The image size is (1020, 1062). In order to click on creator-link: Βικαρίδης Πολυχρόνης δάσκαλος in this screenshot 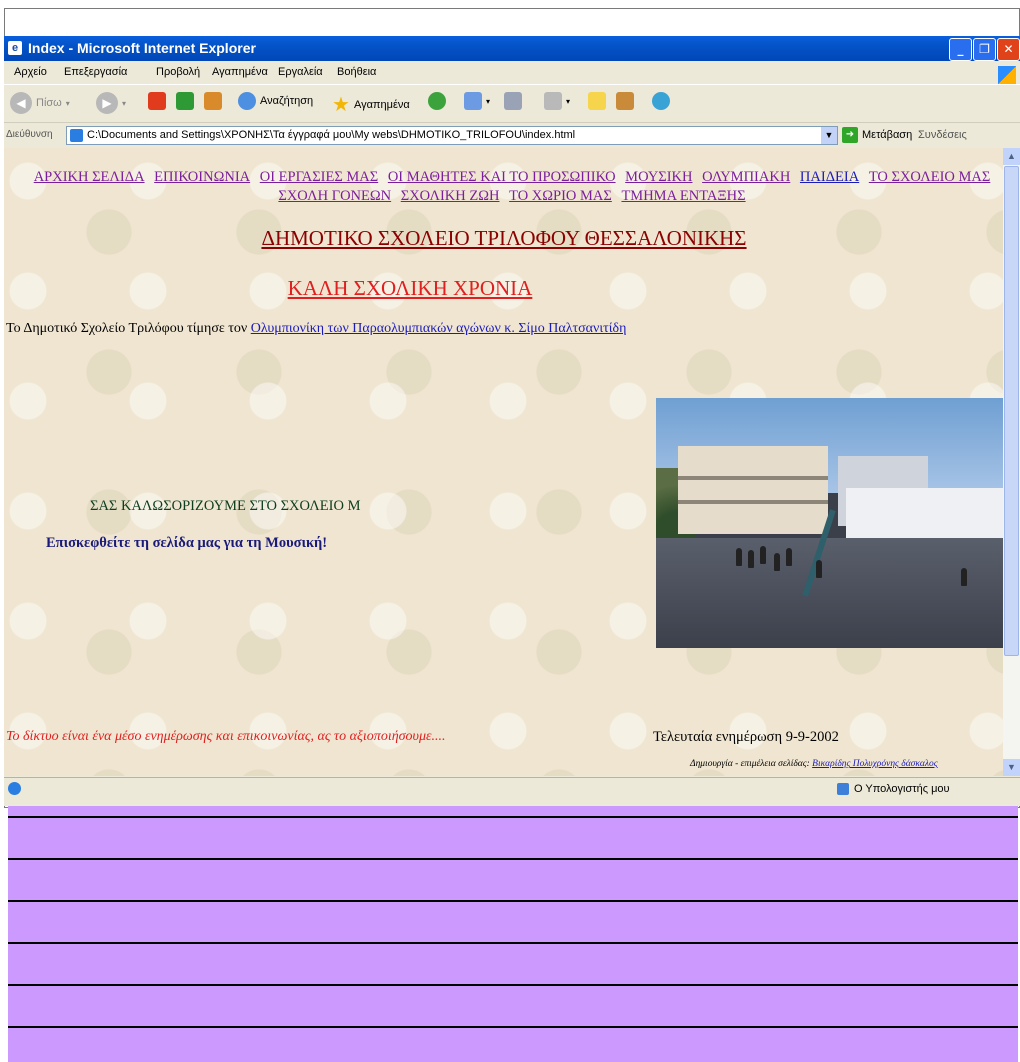, I will do `click(874, 764)`.